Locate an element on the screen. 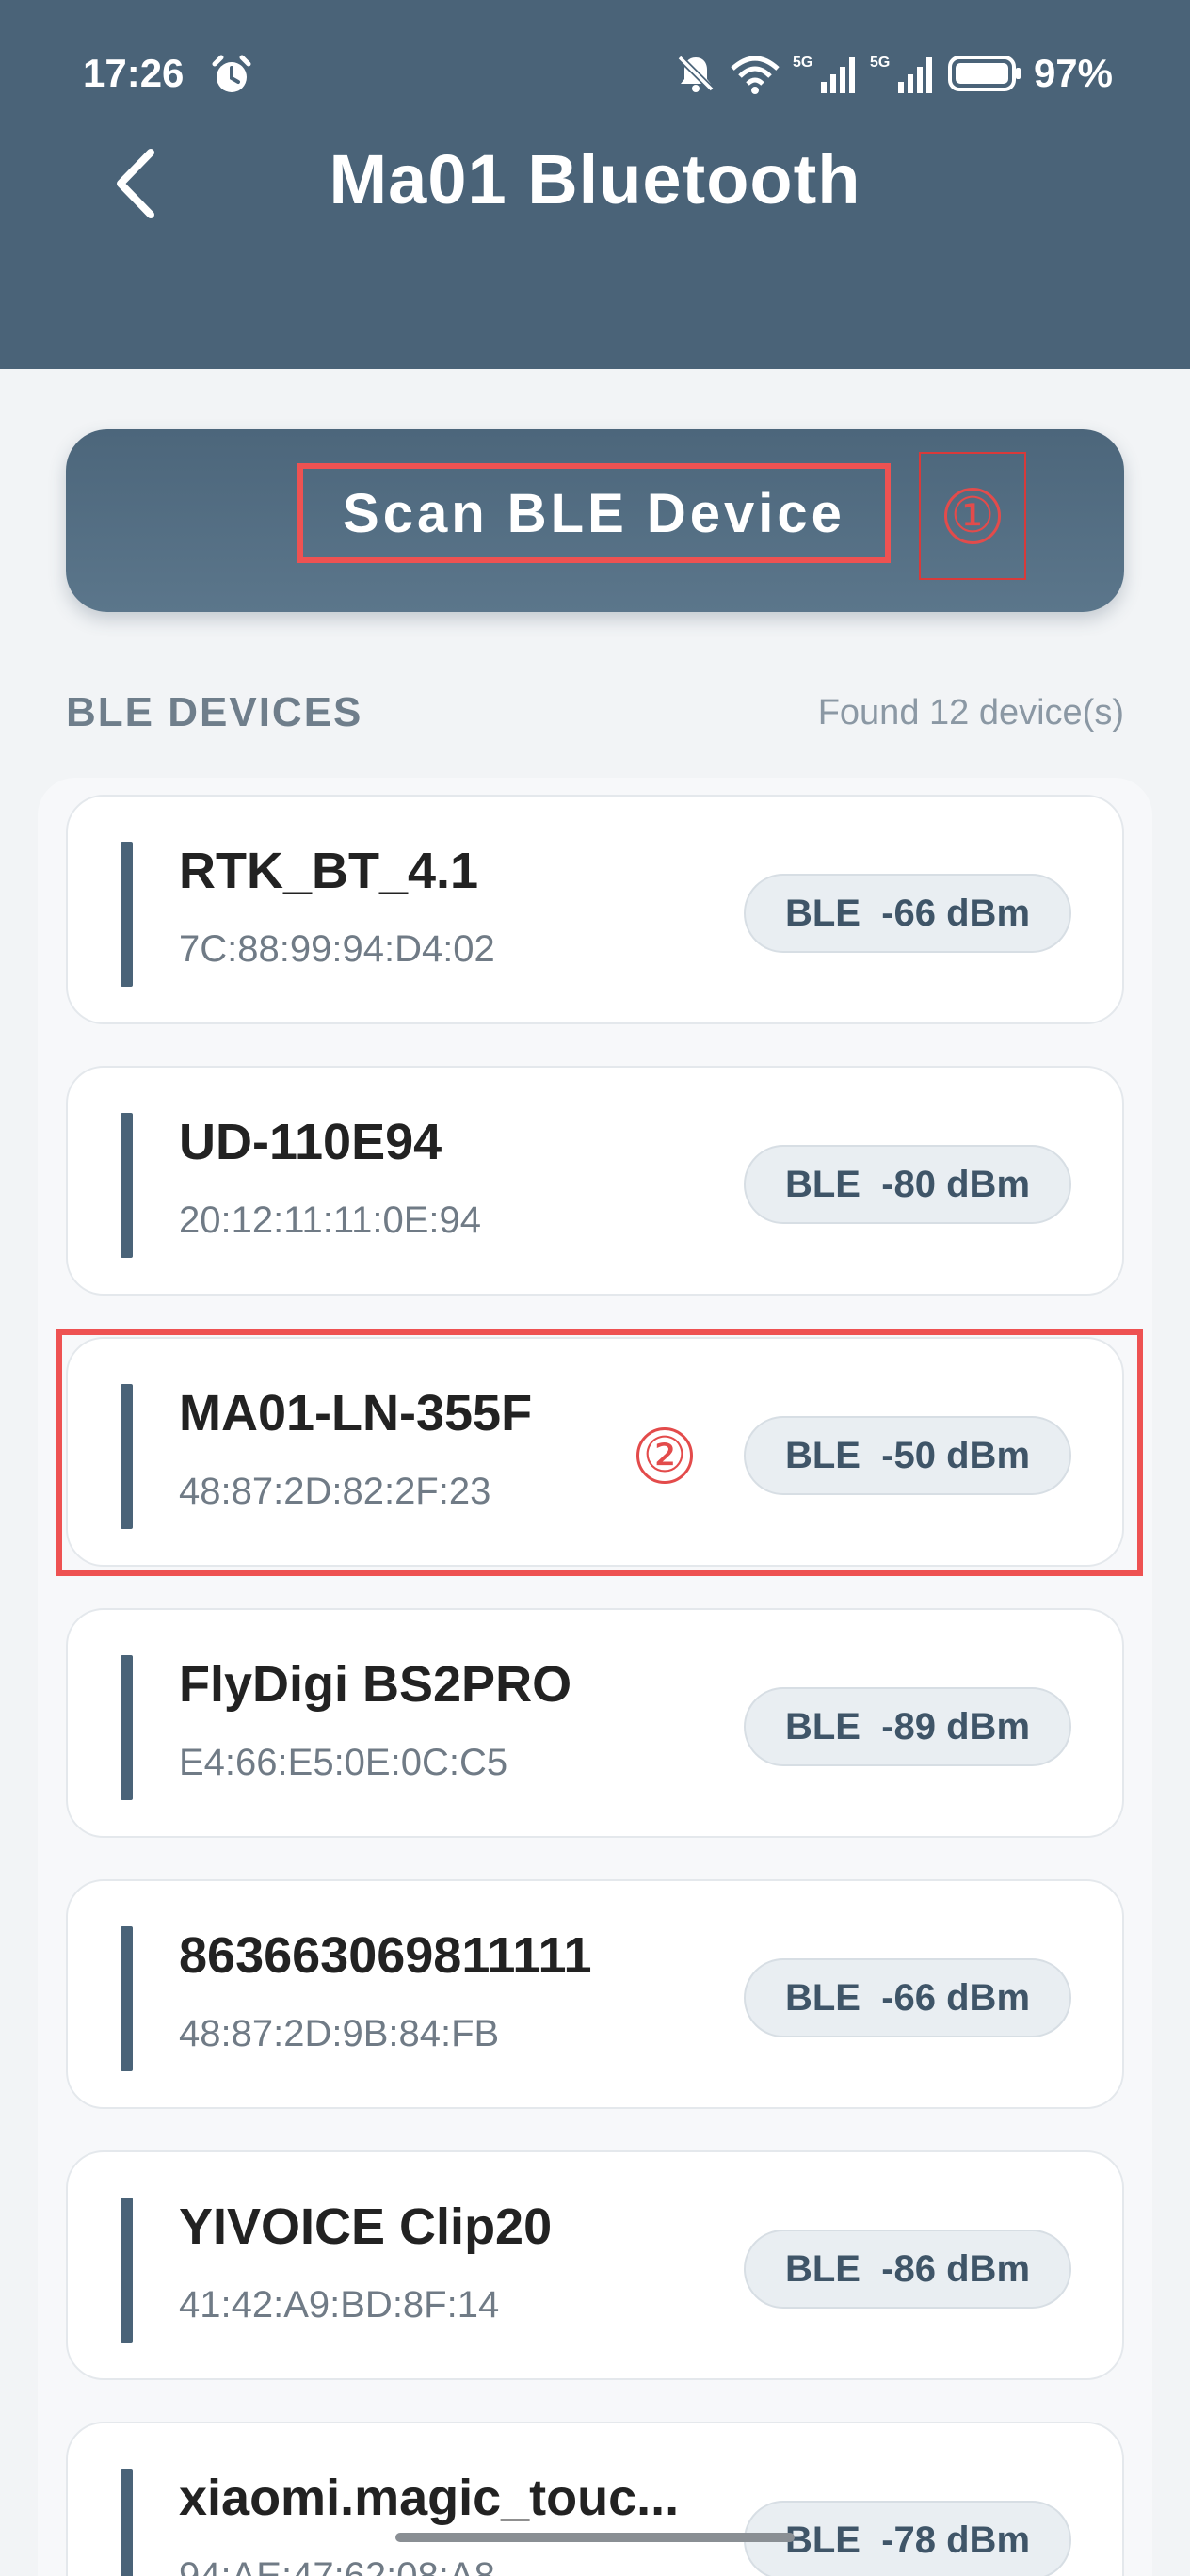 The image size is (1190, 2576). device-mac: 48:87:2D:9B:84:FB is located at coordinates (339, 2033).